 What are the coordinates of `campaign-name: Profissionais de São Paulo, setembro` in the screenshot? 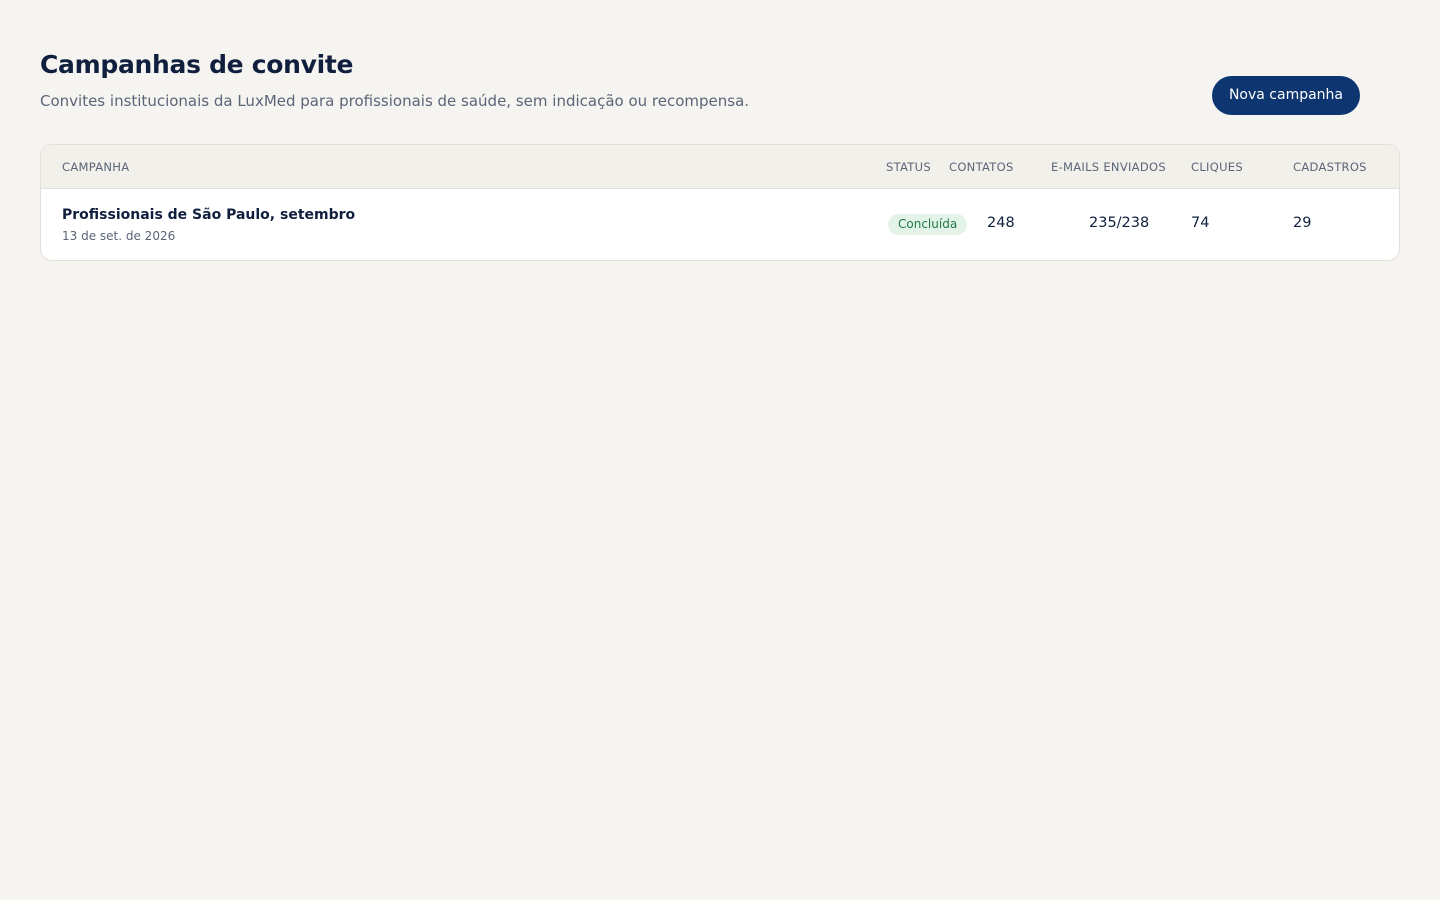 It's located at (208, 215).